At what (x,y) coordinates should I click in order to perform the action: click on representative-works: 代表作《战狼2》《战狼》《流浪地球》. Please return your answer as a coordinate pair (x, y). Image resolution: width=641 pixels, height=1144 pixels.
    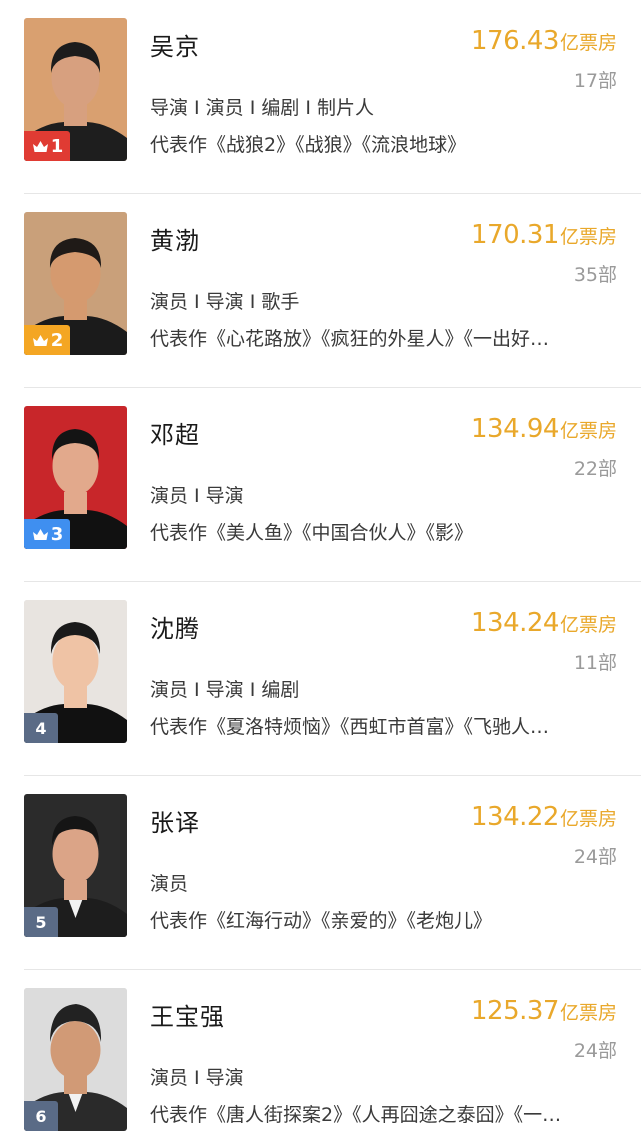
    Looking at the image, I should click on (308, 145).